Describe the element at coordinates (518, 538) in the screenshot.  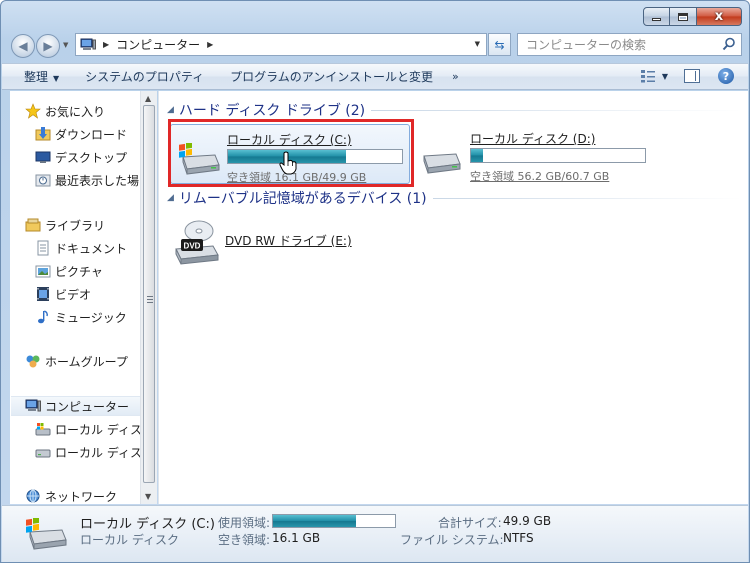
I see `details-fs-value: NTFS` at that location.